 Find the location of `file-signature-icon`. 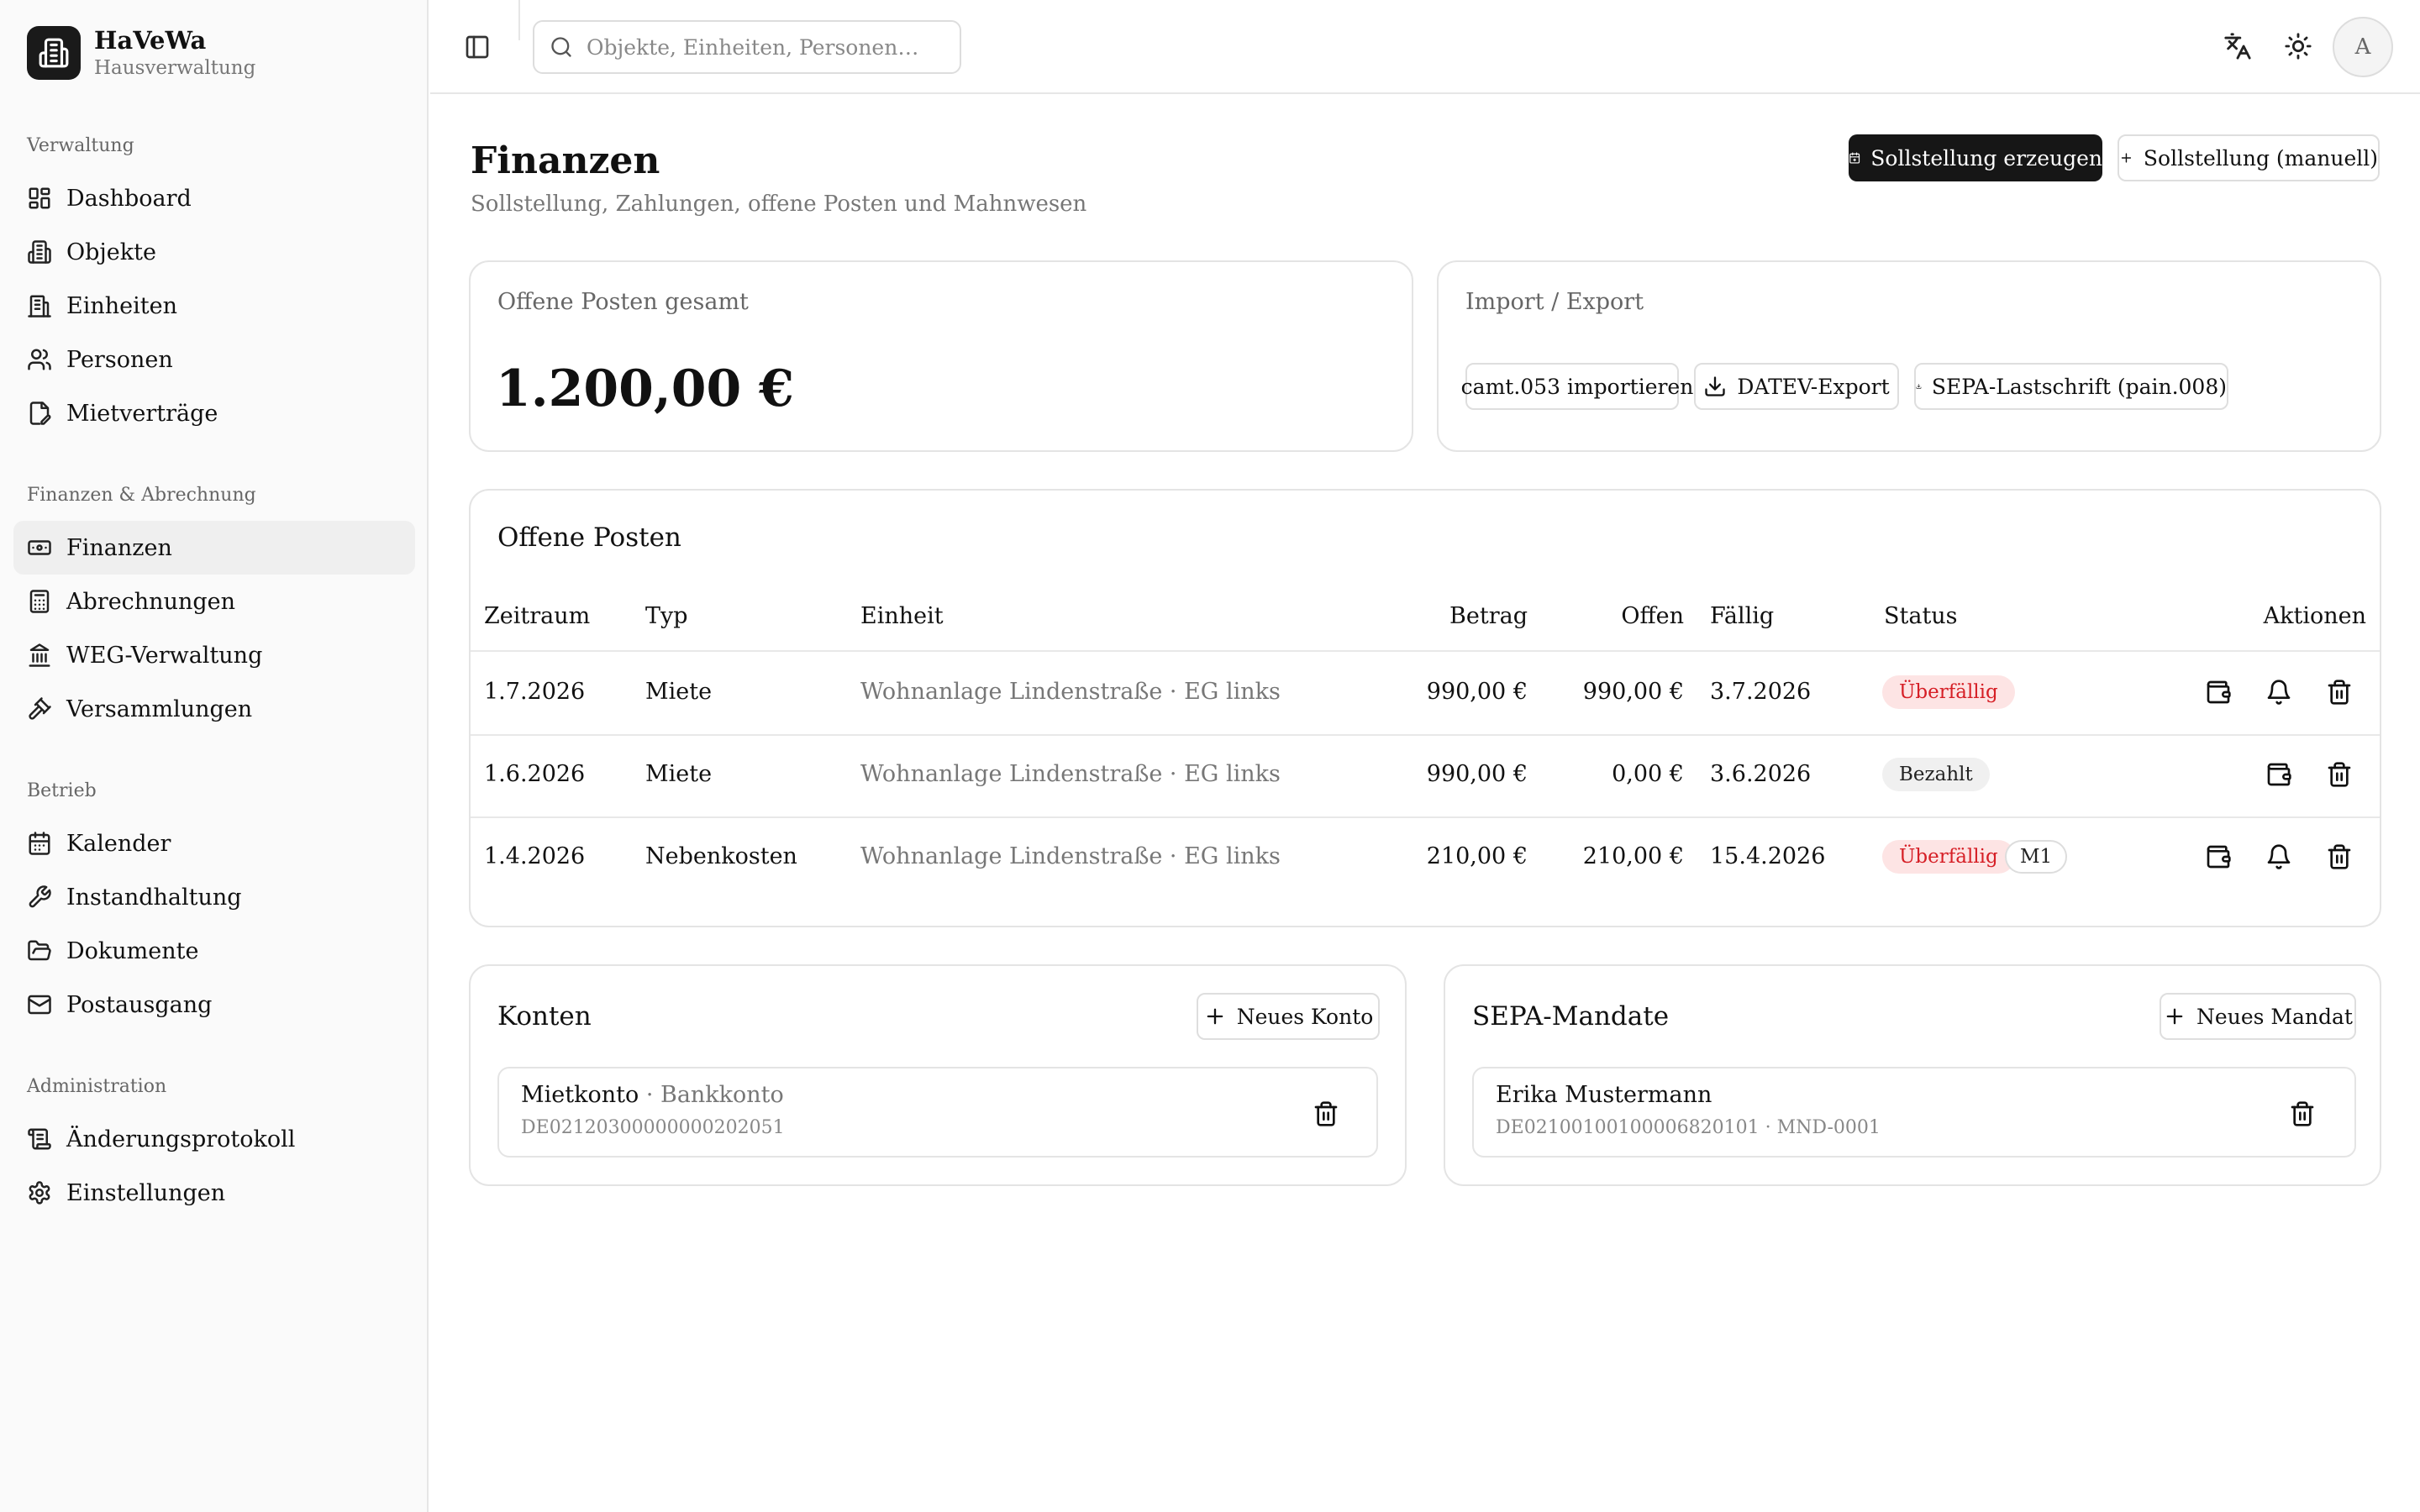

file-signature-icon is located at coordinates (40, 413).